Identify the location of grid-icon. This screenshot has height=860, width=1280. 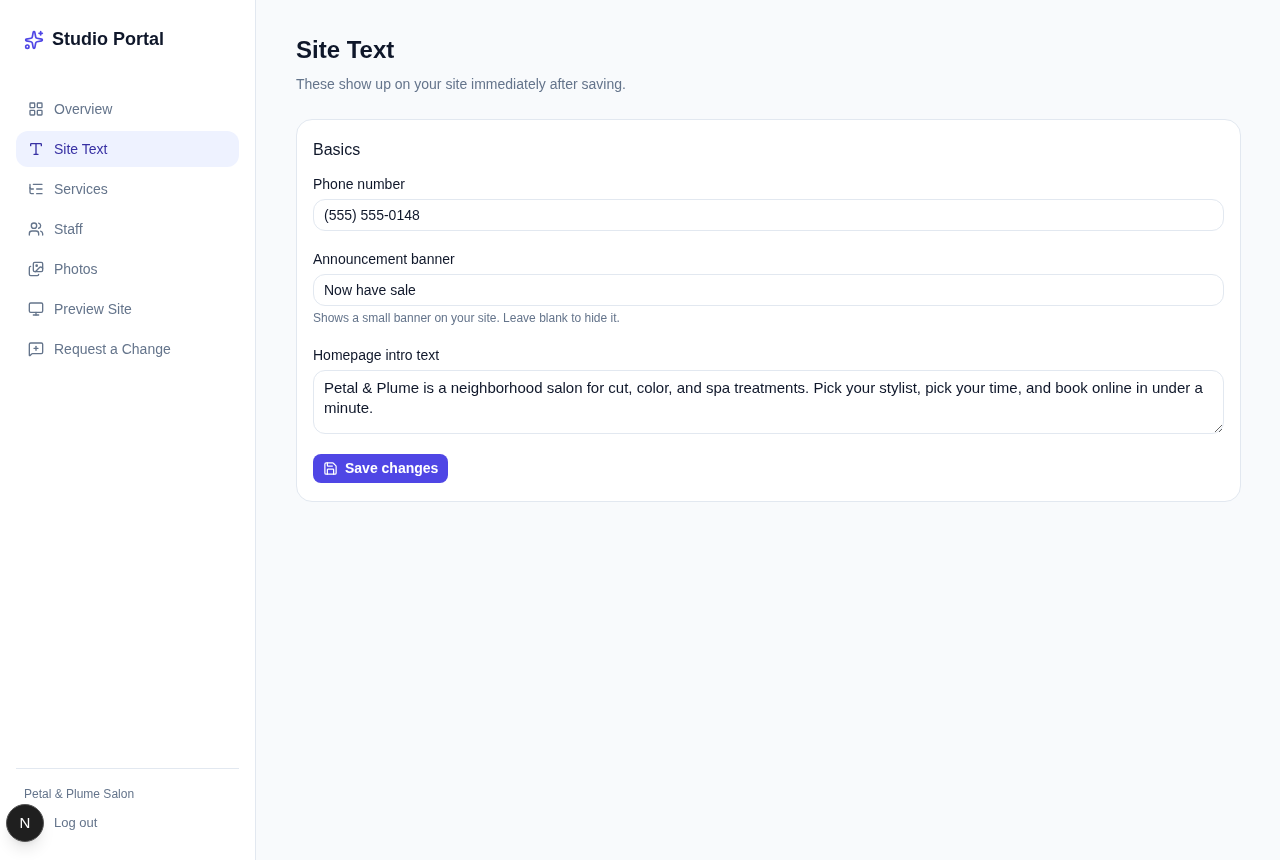
(36, 109).